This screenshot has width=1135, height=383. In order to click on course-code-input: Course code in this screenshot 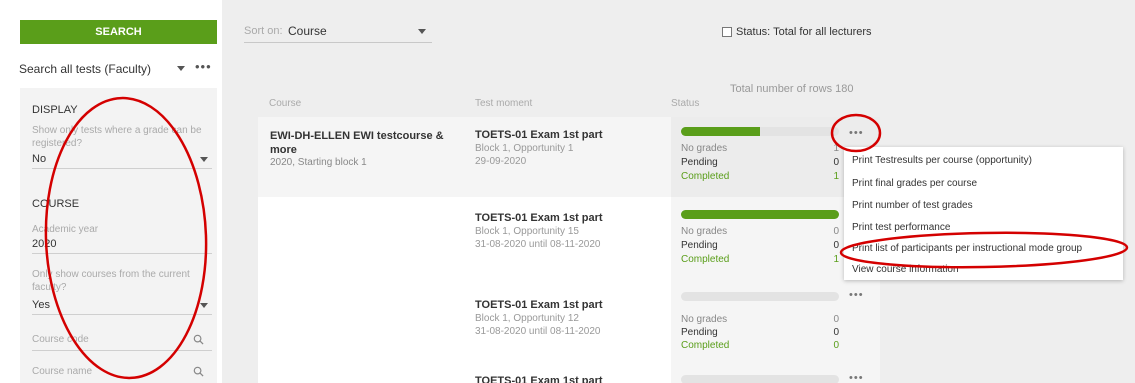, I will do `click(122, 339)`.